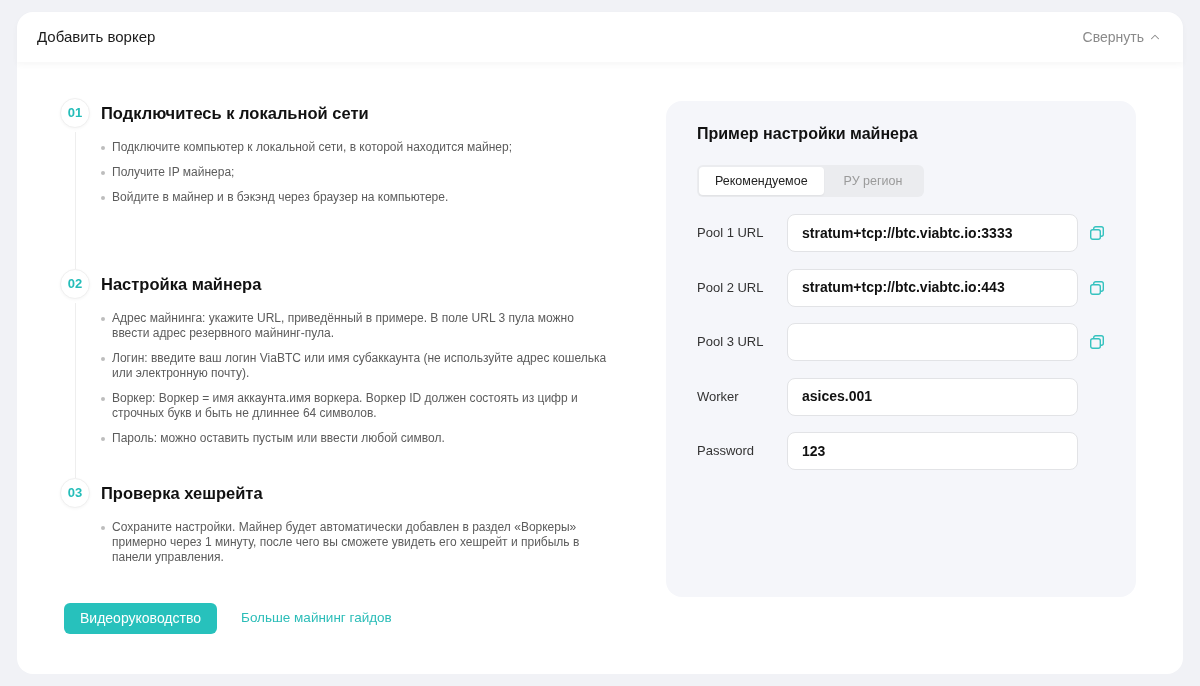  What do you see at coordinates (278, 438) in the screenshot?
I see `step-instruction: Пароль: можно оставить пустым или ввести любой символ.` at bounding box center [278, 438].